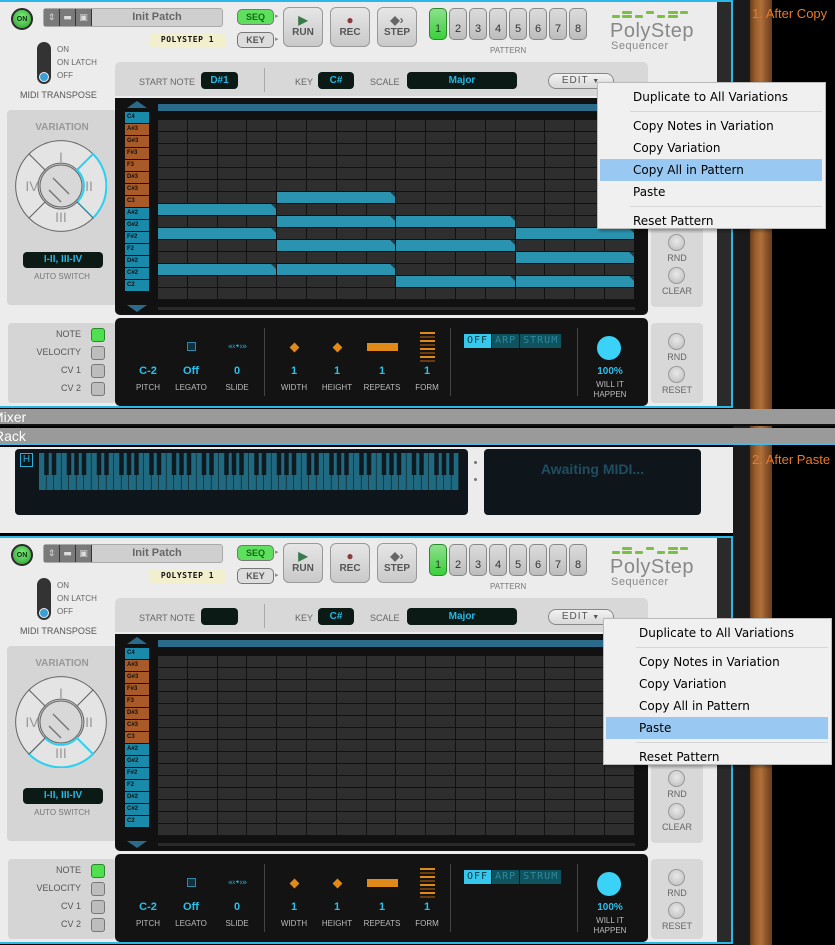 The height and width of the screenshot is (945, 835). I want to click on menu-item-paste: Paste, so click(711, 192).